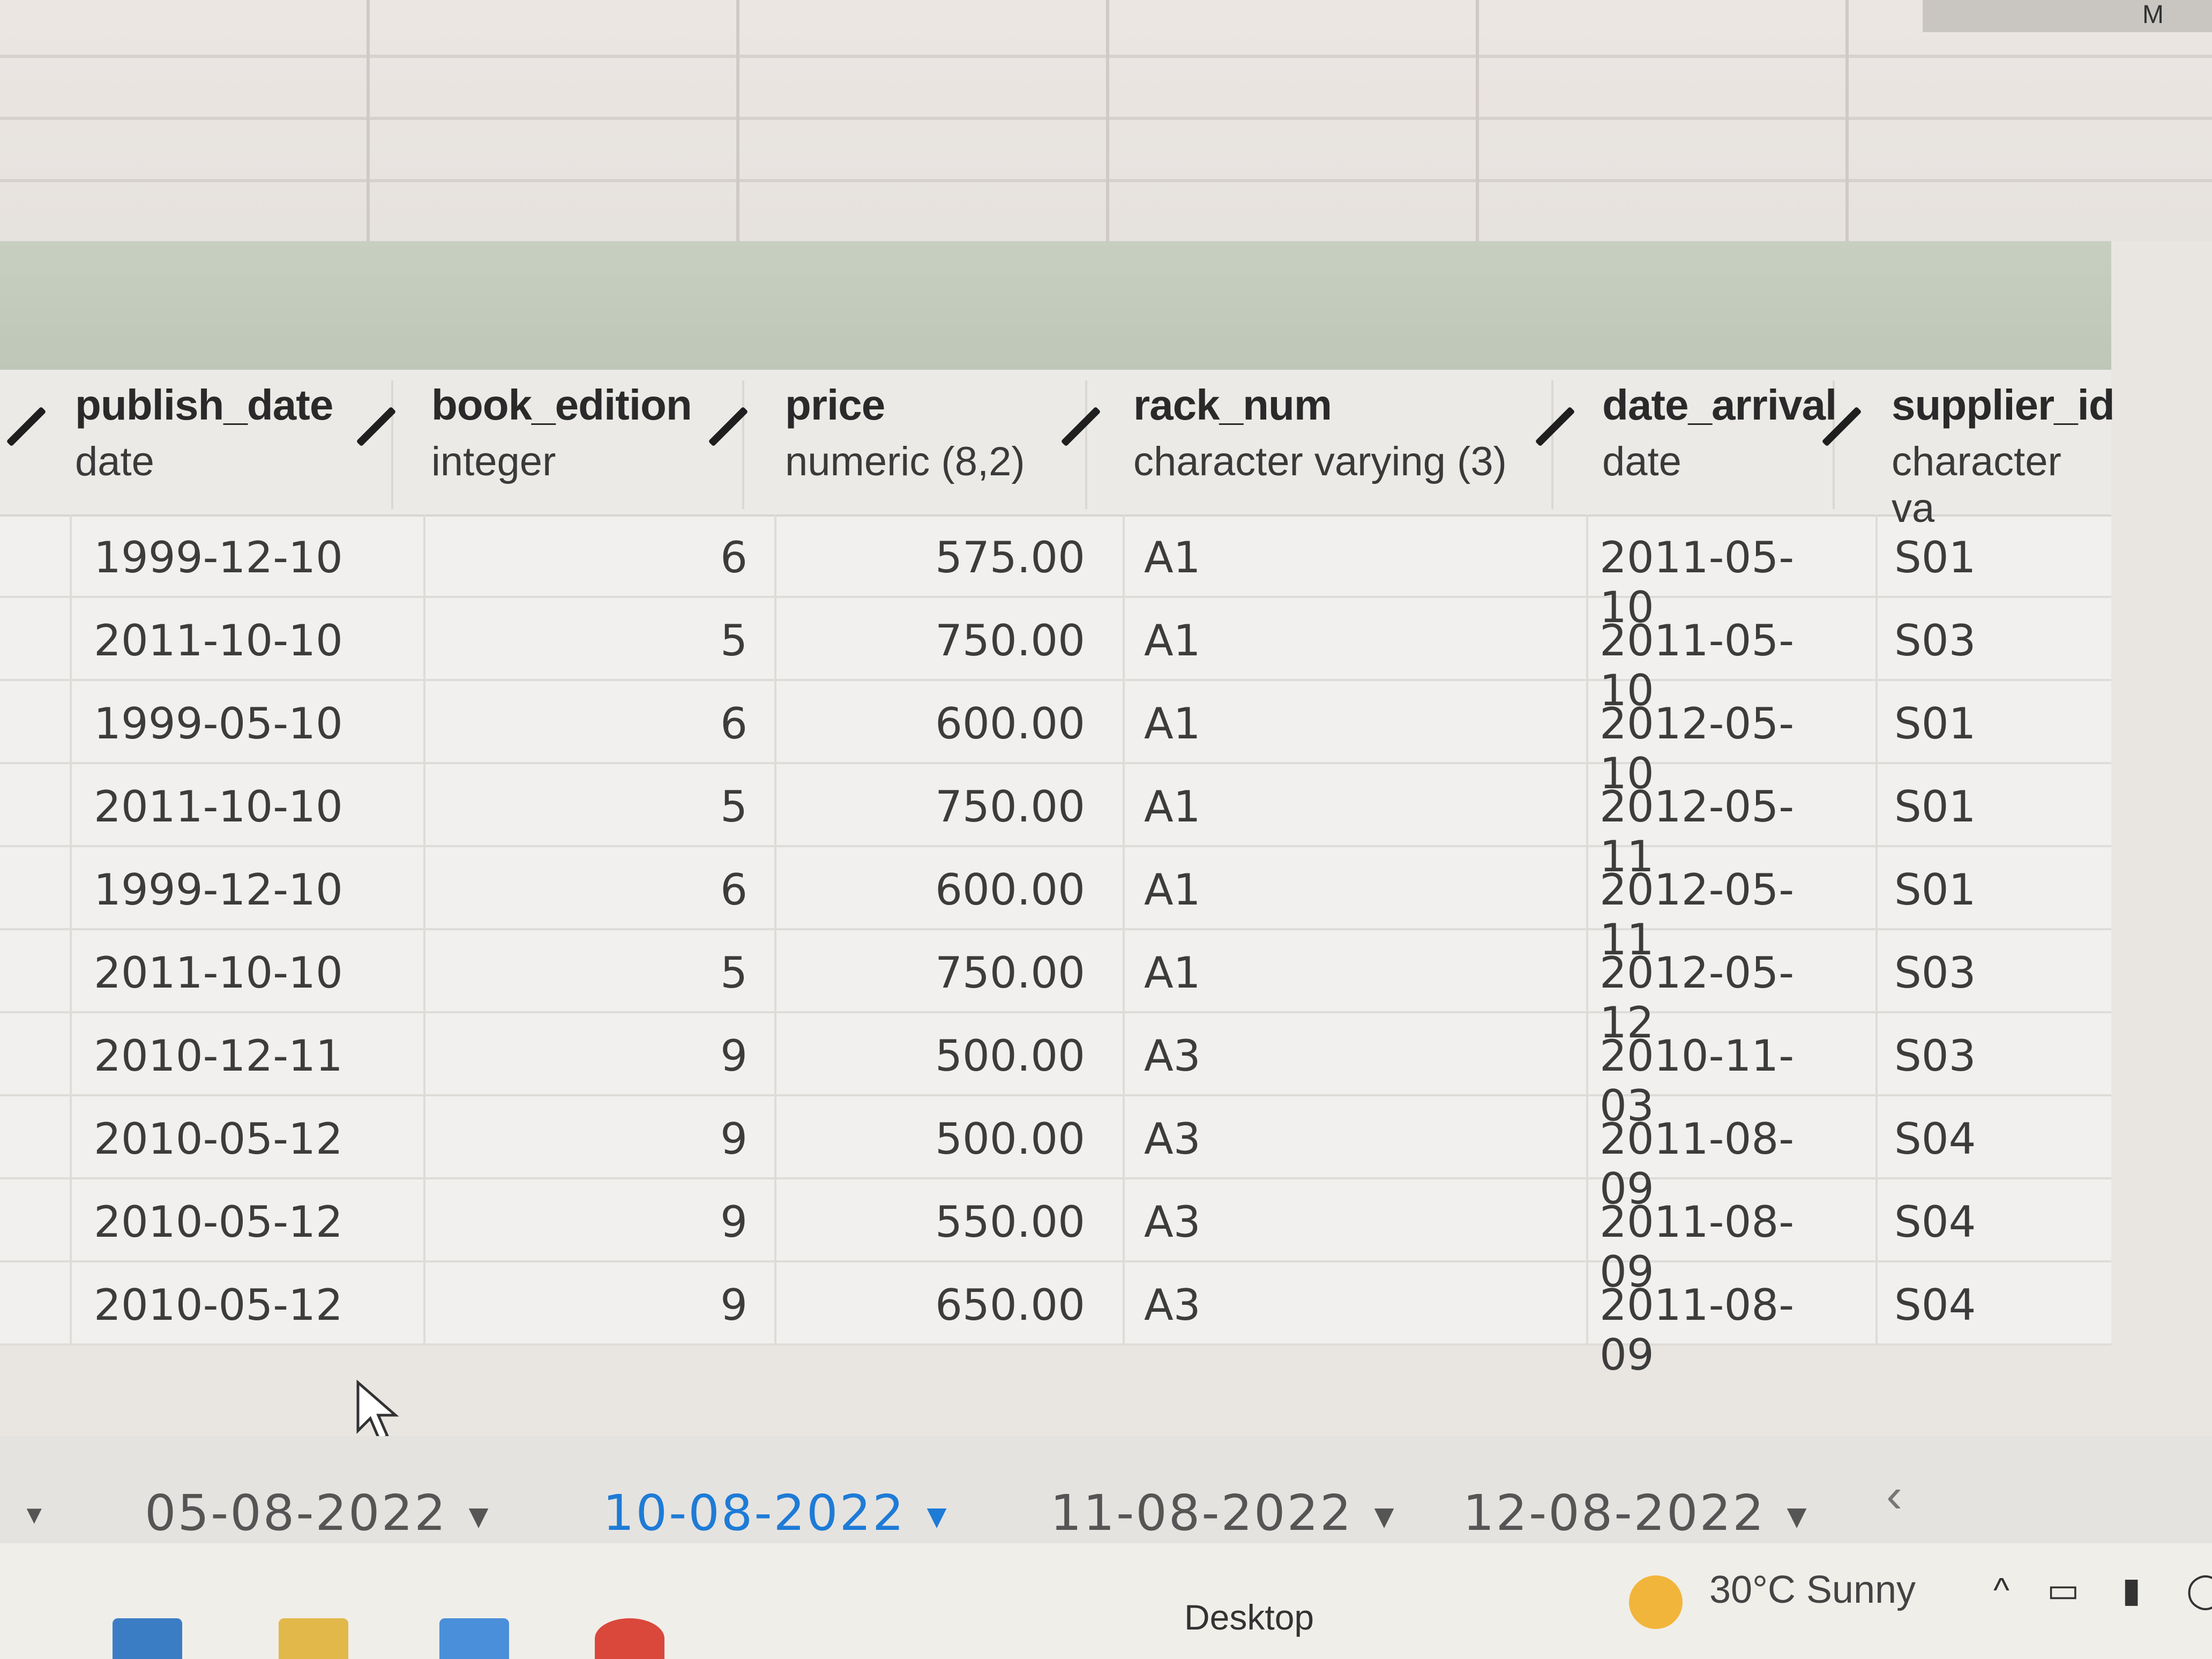 Image resolution: width=2212 pixels, height=1659 pixels. I want to click on weather-widget: 30°C Sunny, so click(1812, 1590).